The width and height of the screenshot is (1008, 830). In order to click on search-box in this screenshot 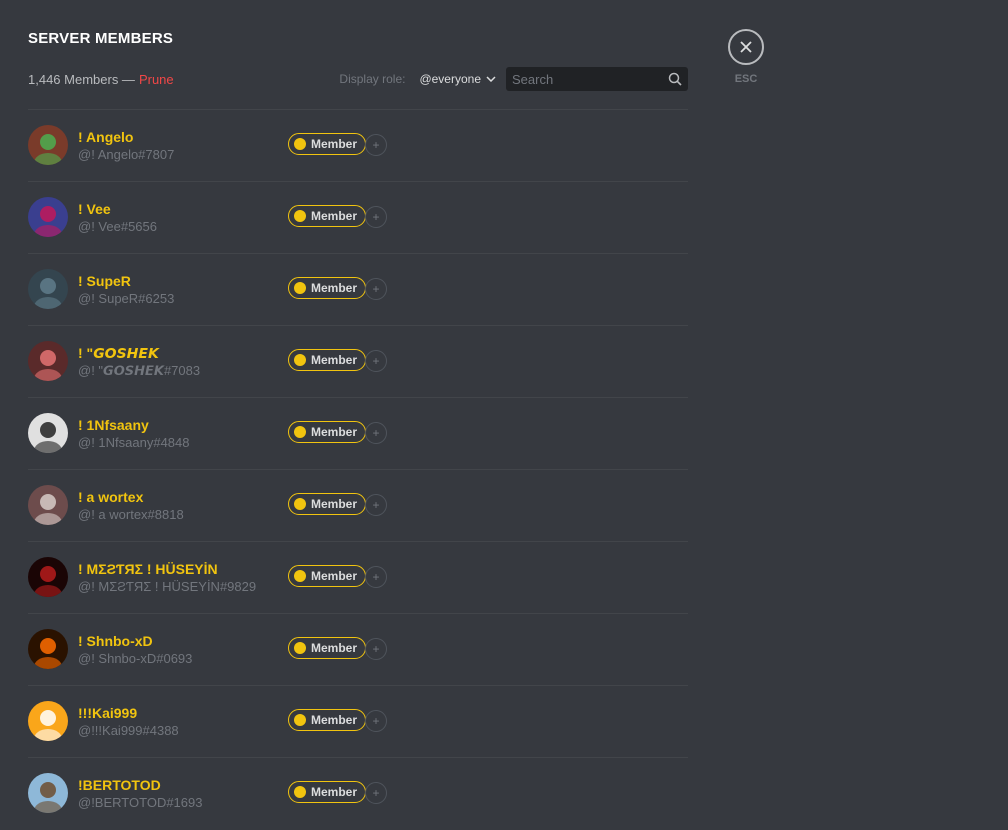, I will do `click(597, 79)`.